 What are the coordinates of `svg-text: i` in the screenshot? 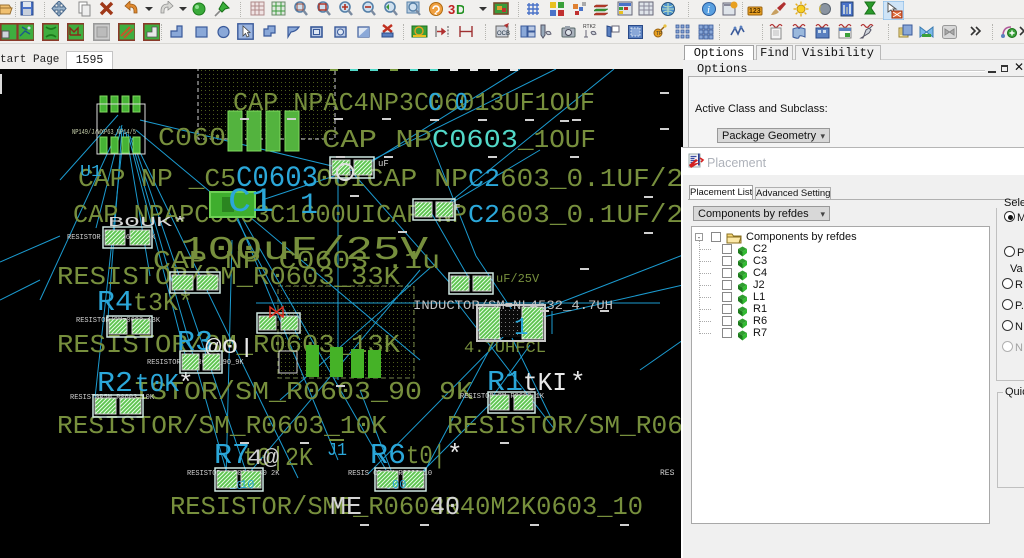 It's located at (708, 10).